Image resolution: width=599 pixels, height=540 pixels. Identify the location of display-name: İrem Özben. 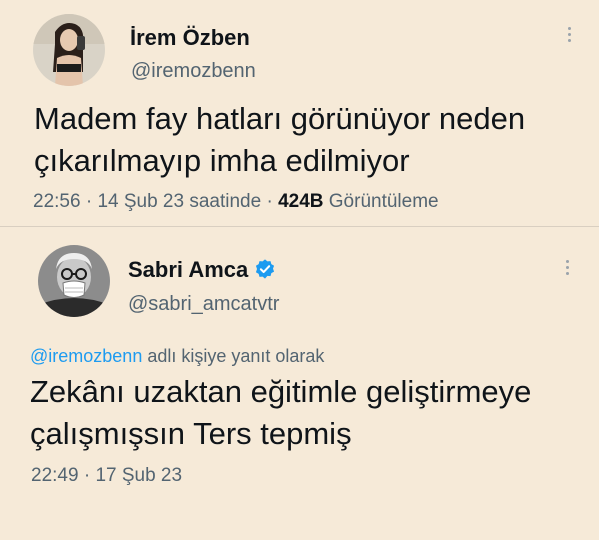
(190, 38).